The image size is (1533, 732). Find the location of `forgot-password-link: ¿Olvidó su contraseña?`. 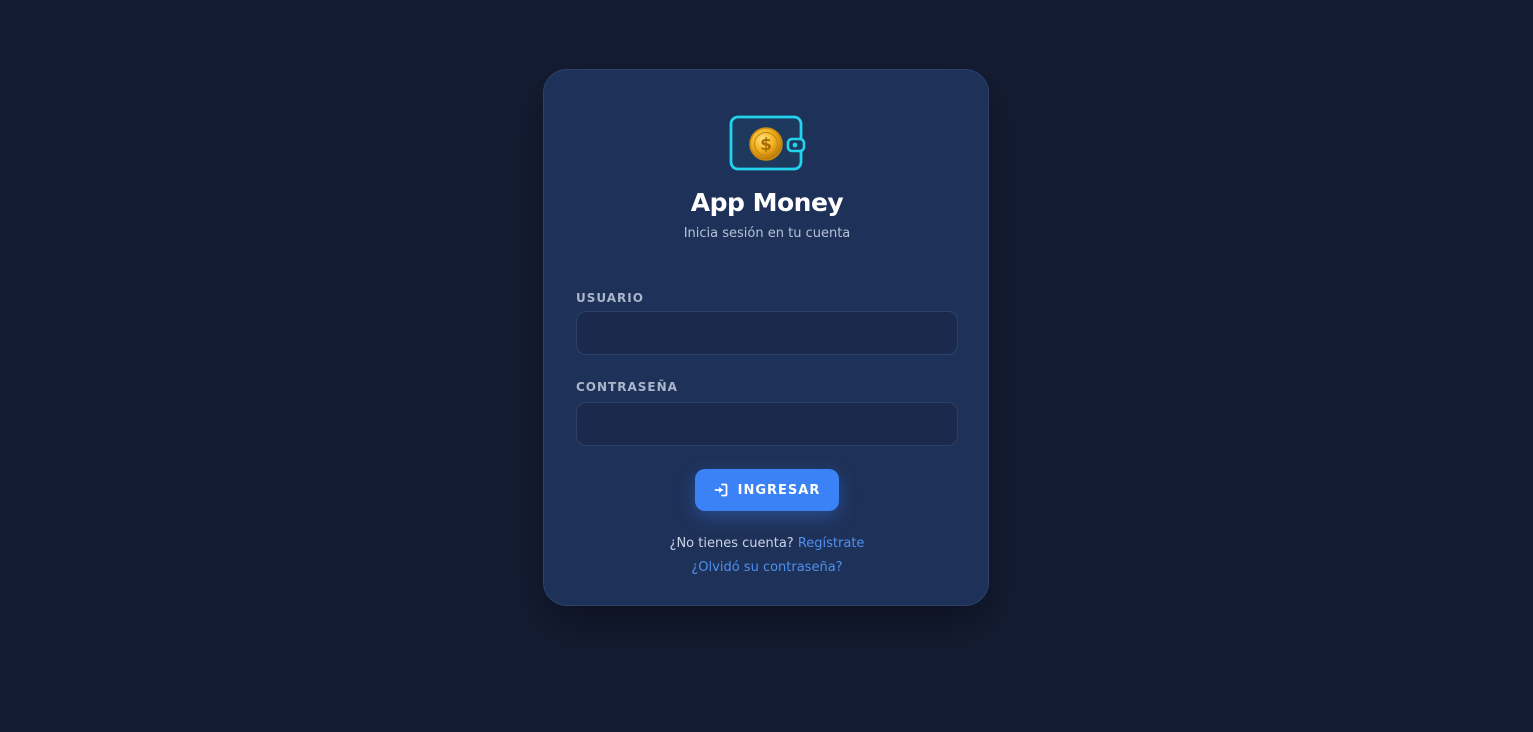

forgot-password-link: ¿Olvidó su contraseña? is located at coordinates (766, 567).